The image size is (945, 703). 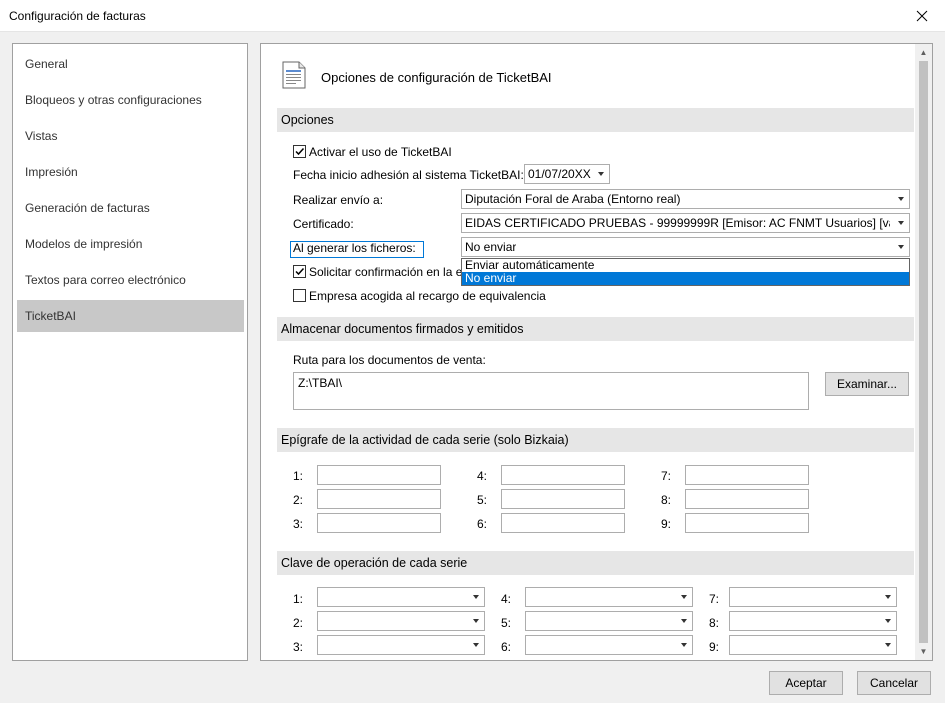 What do you see at coordinates (130, 208) in the screenshot?
I see `sidebar-item-generacion: Generación de facturas` at bounding box center [130, 208].